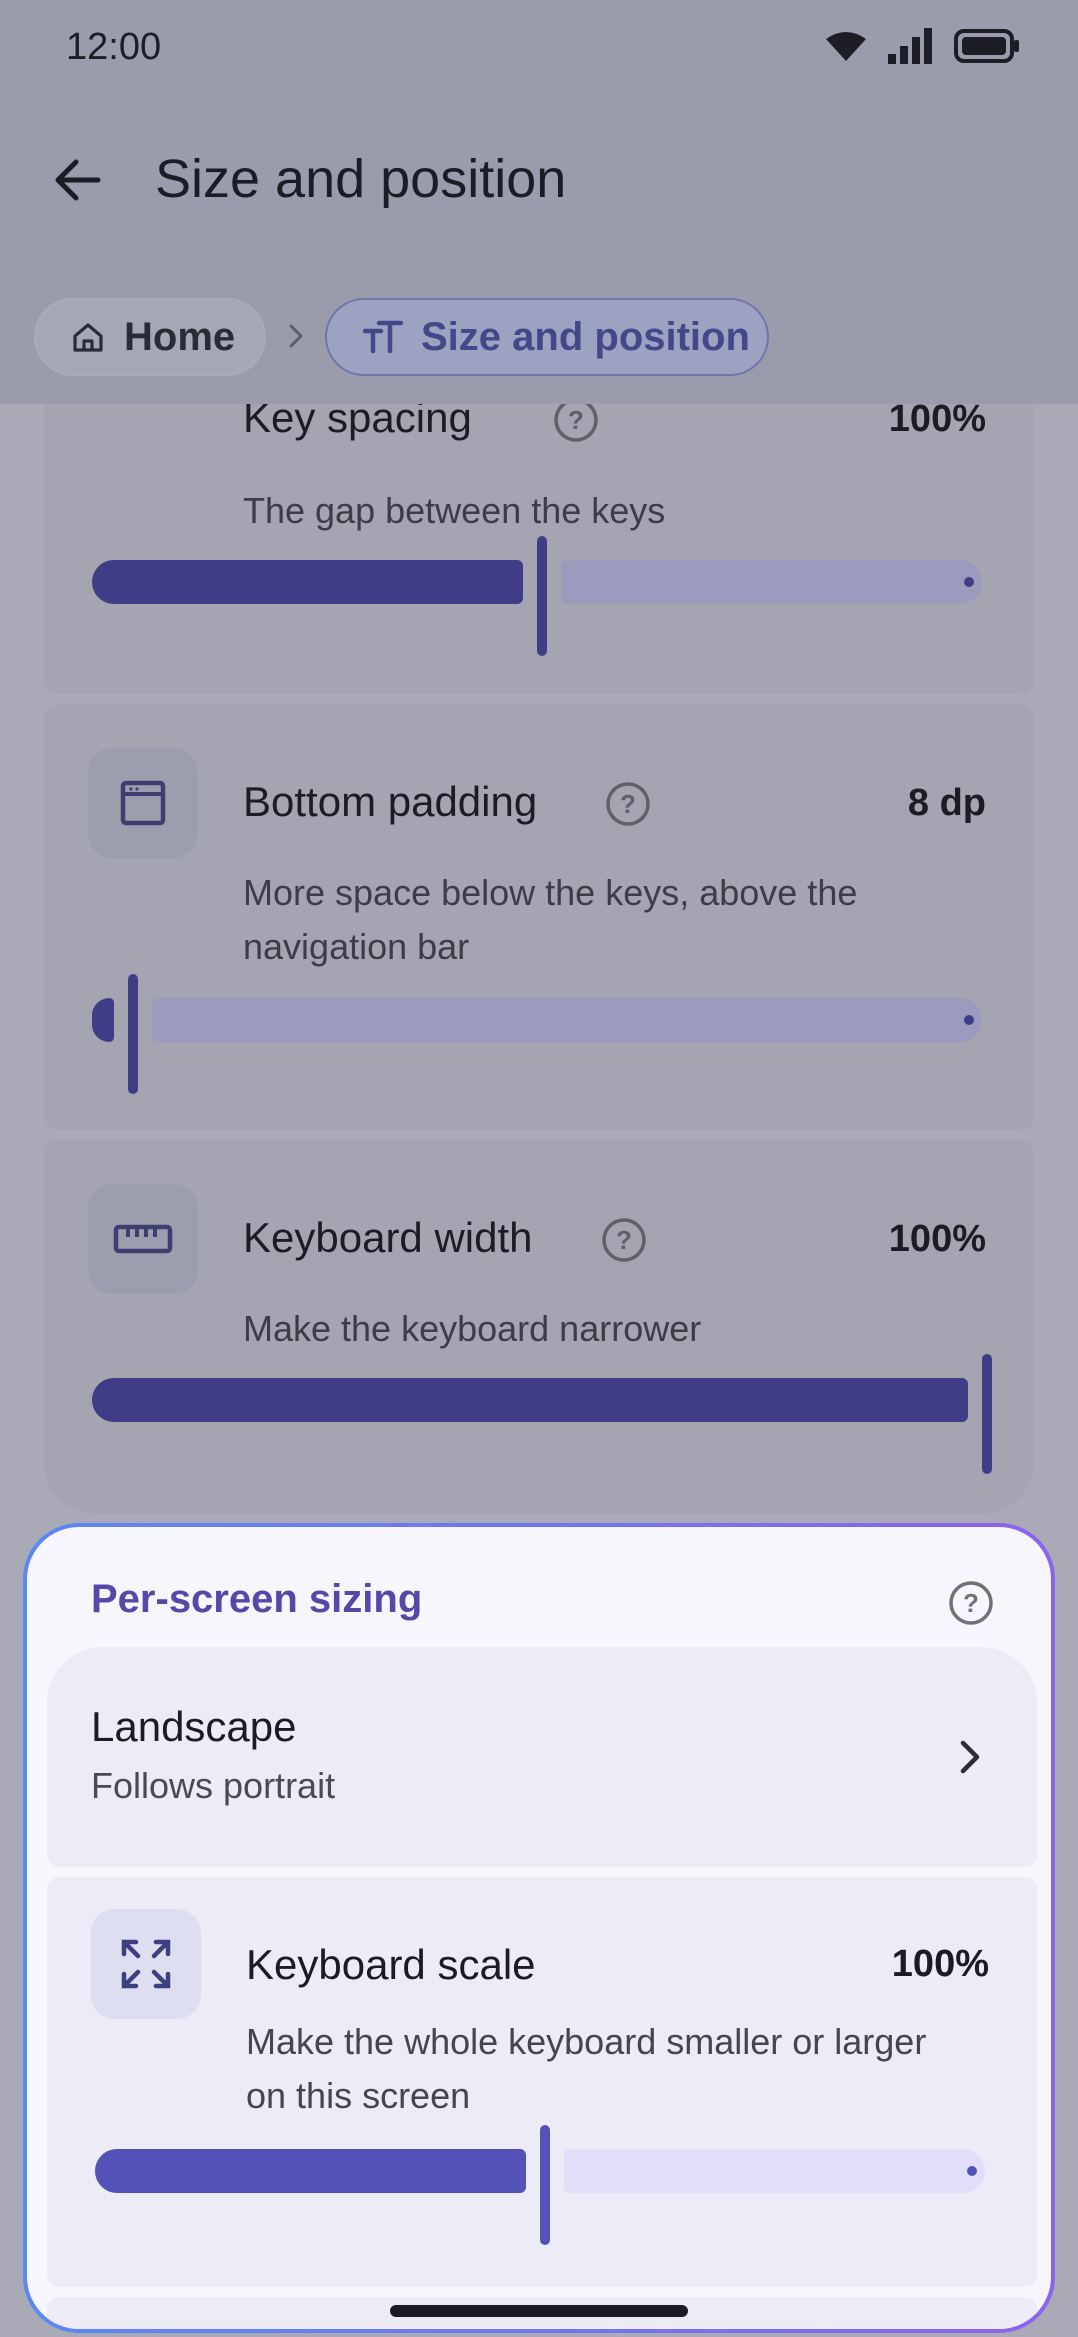  Describe the element at coordinates (257, 1599) in the screenshot. I see `per-screen-title: Per-screen sizing` at that location.